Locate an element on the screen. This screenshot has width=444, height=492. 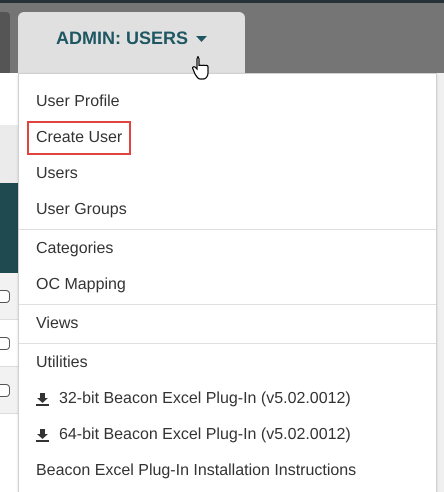
menu-item: Utilities is located at coordinates (62, 363).